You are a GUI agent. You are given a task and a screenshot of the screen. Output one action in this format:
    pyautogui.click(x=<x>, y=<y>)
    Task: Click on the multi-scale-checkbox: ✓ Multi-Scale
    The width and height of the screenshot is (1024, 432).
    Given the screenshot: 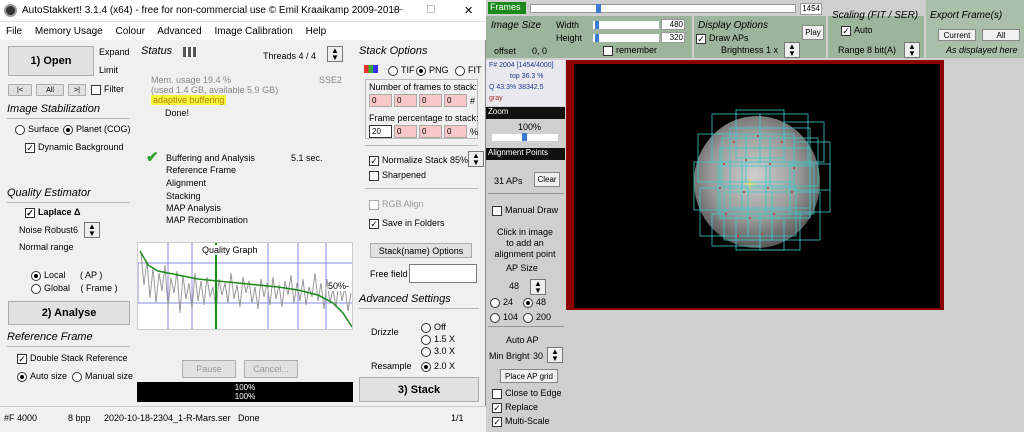 What is the action you would take?
    pyautogui.click(x=521, y=421)
    